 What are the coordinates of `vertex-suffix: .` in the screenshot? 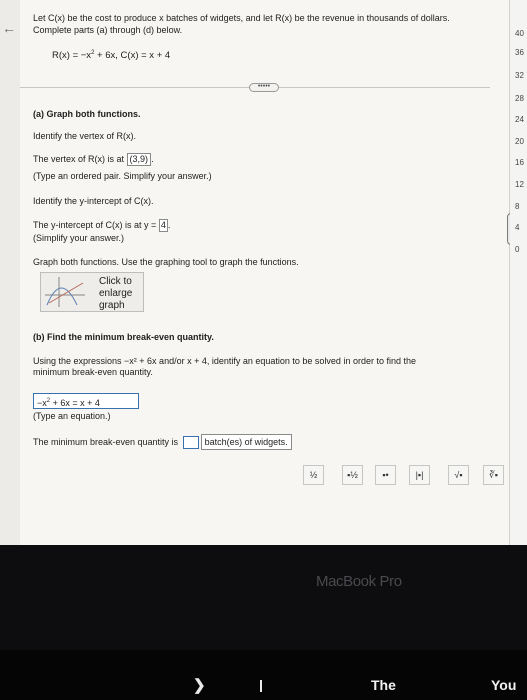 It's located at (152, 159).